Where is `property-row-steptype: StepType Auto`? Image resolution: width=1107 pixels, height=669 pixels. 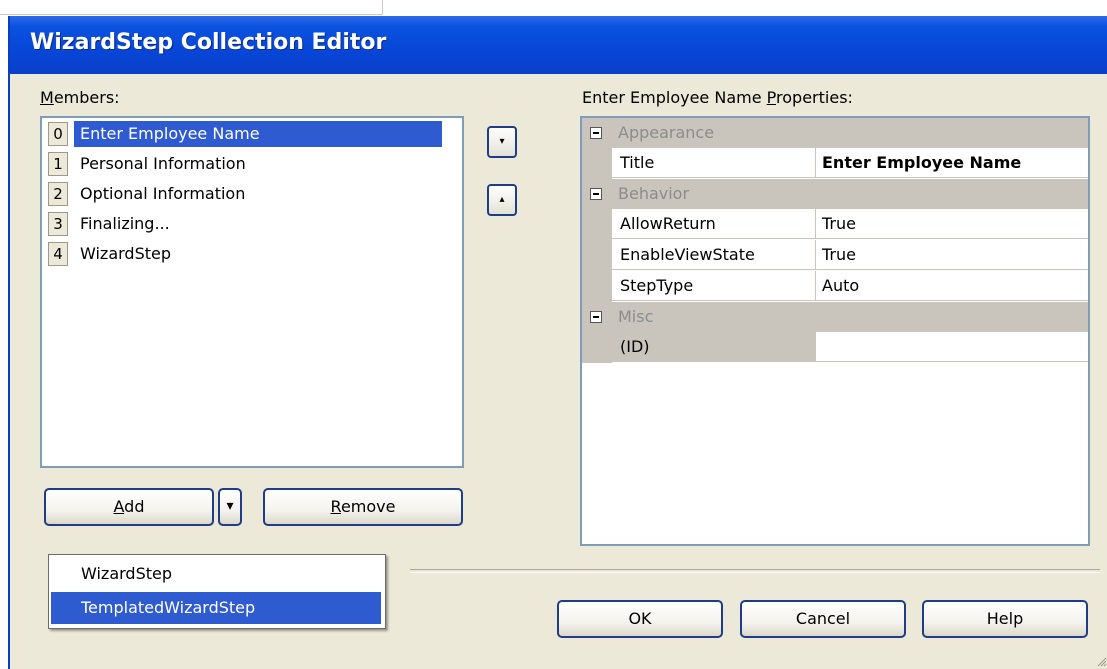 property-row-steptype: StepType Auto is located at coordinates (835, 286).